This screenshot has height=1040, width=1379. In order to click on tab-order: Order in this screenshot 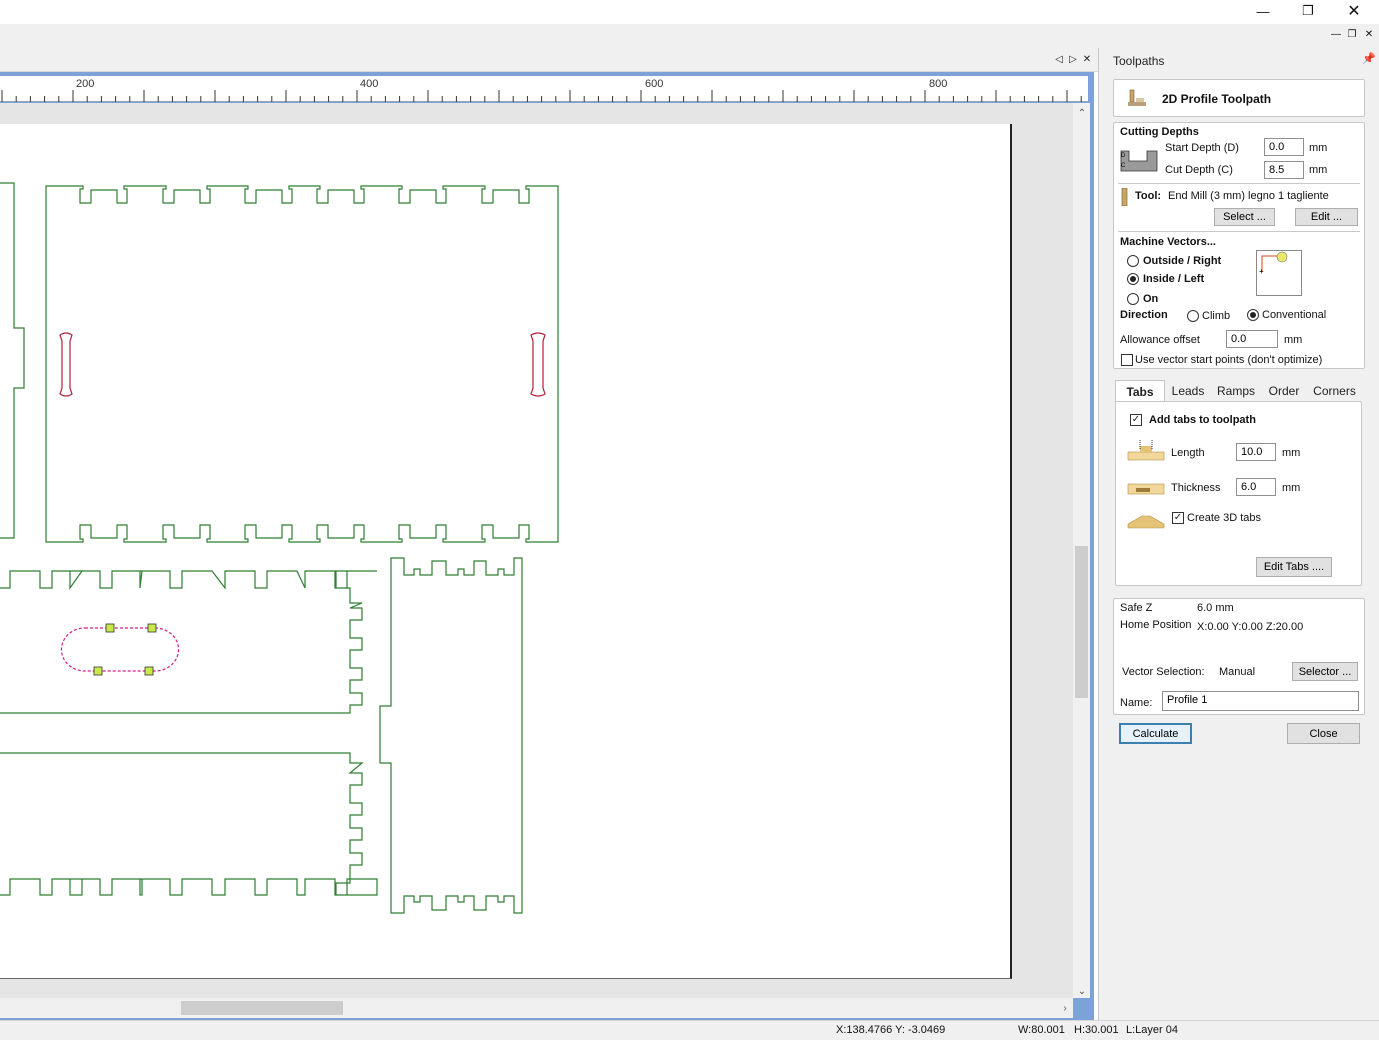, I will do `click(1284, 390)`.